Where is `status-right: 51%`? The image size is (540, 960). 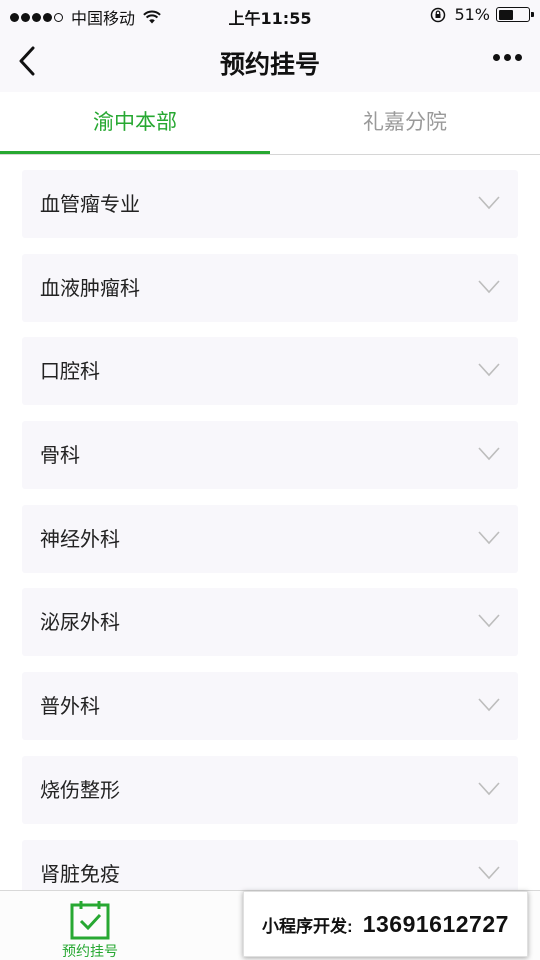
status-right: 51% is located at coordinates (482, 14).